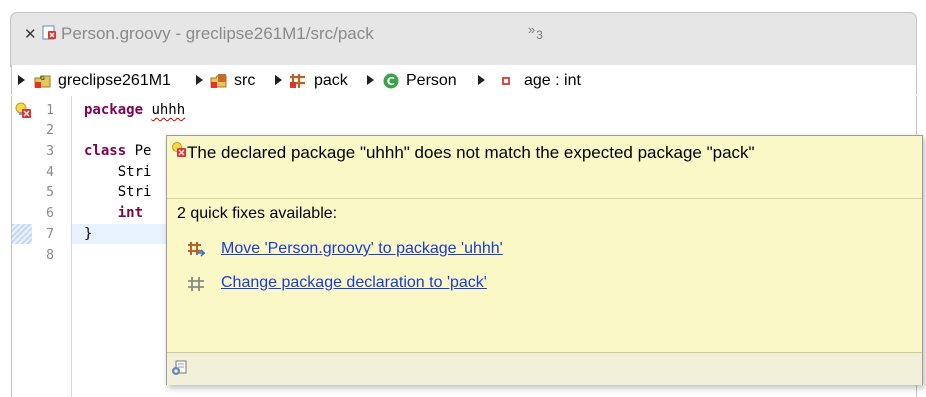 The image size is (926, 397). I want to click on tab-overflow-count: 3, so click(539, 35).